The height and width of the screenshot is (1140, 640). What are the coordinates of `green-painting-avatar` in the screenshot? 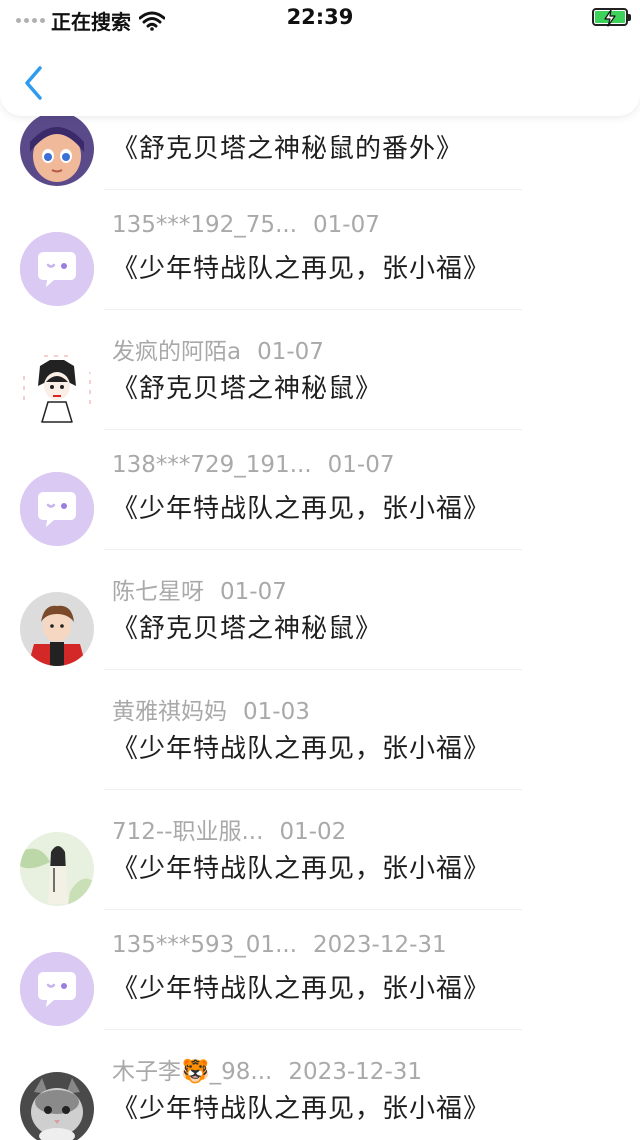 It's located at (57, 869).